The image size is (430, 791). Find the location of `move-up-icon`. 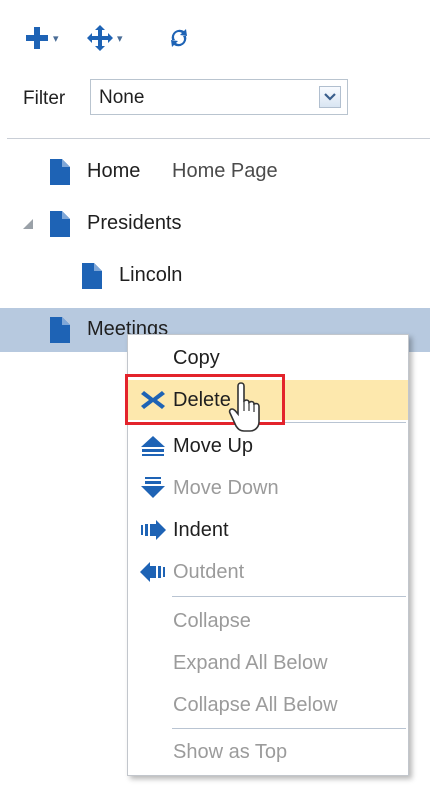

move-up-icon is located at coordinates (153, 446).